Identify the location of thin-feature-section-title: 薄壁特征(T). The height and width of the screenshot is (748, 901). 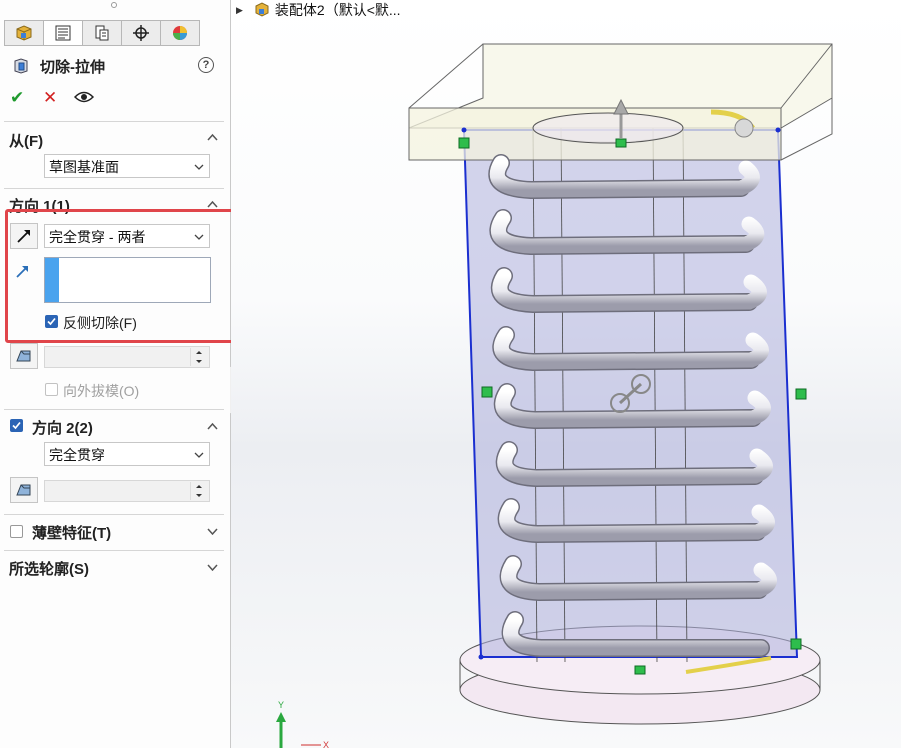
(71, 532).